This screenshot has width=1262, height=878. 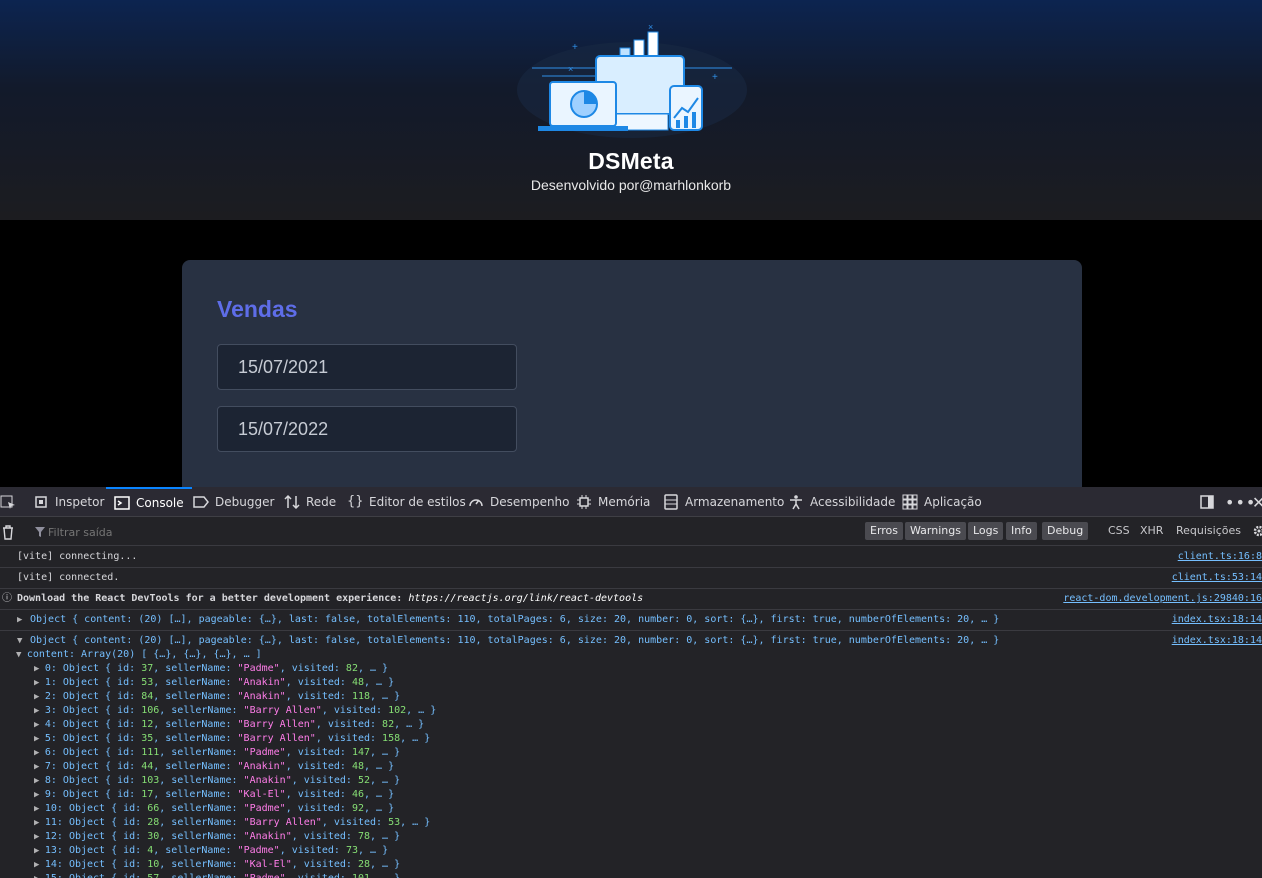 What do you see at coordinates (613, 502) in the screenshot?
I see `tab-memory: Memória` at bounding box center [613, 502].